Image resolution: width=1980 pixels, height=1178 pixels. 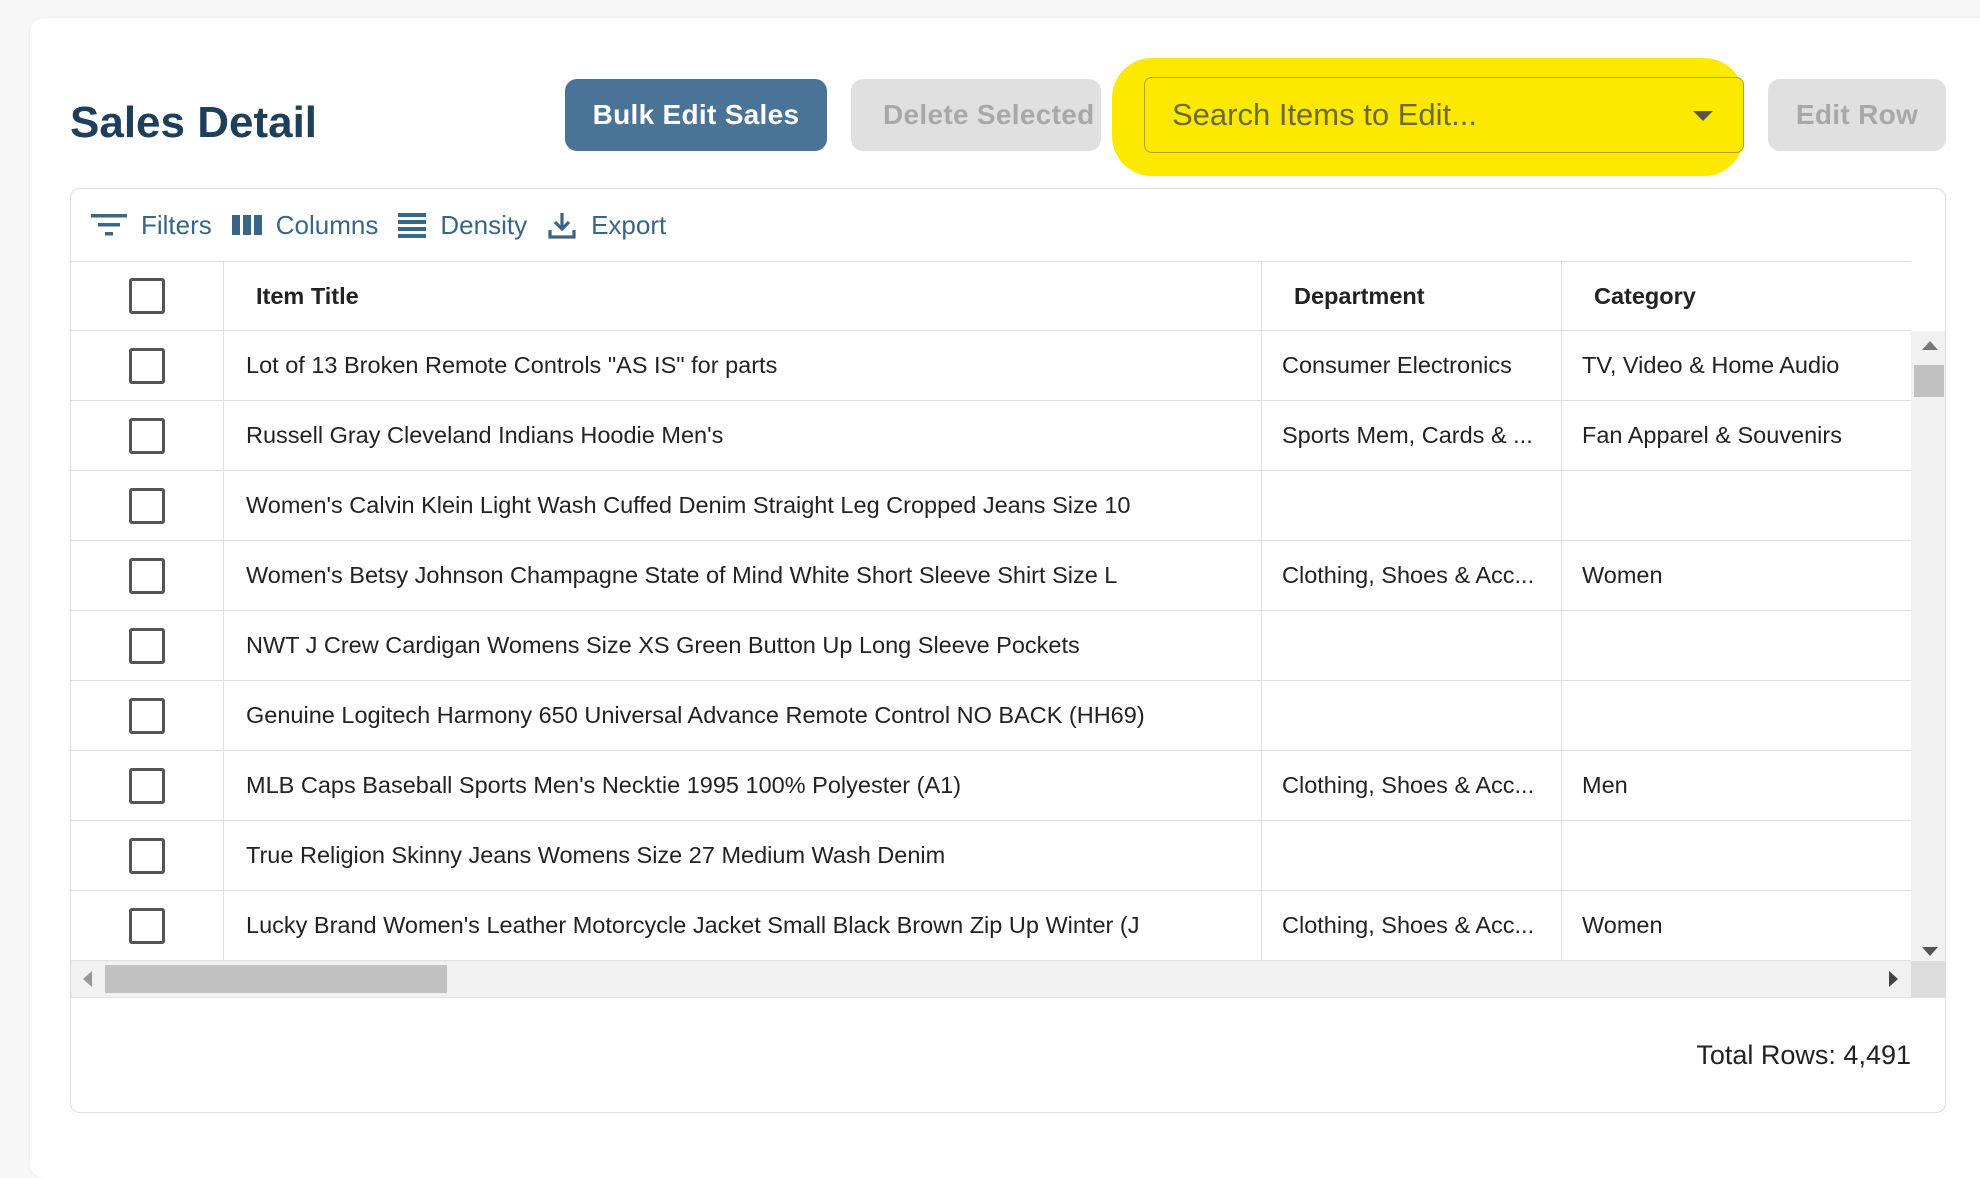 I want to click on export-label: Export, so click(x=629, y=224).